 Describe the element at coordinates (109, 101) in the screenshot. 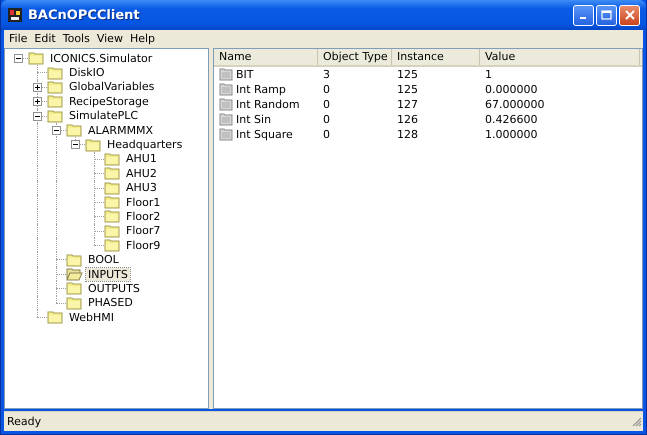

I see `tree-item: RecipeStorage` at that location.